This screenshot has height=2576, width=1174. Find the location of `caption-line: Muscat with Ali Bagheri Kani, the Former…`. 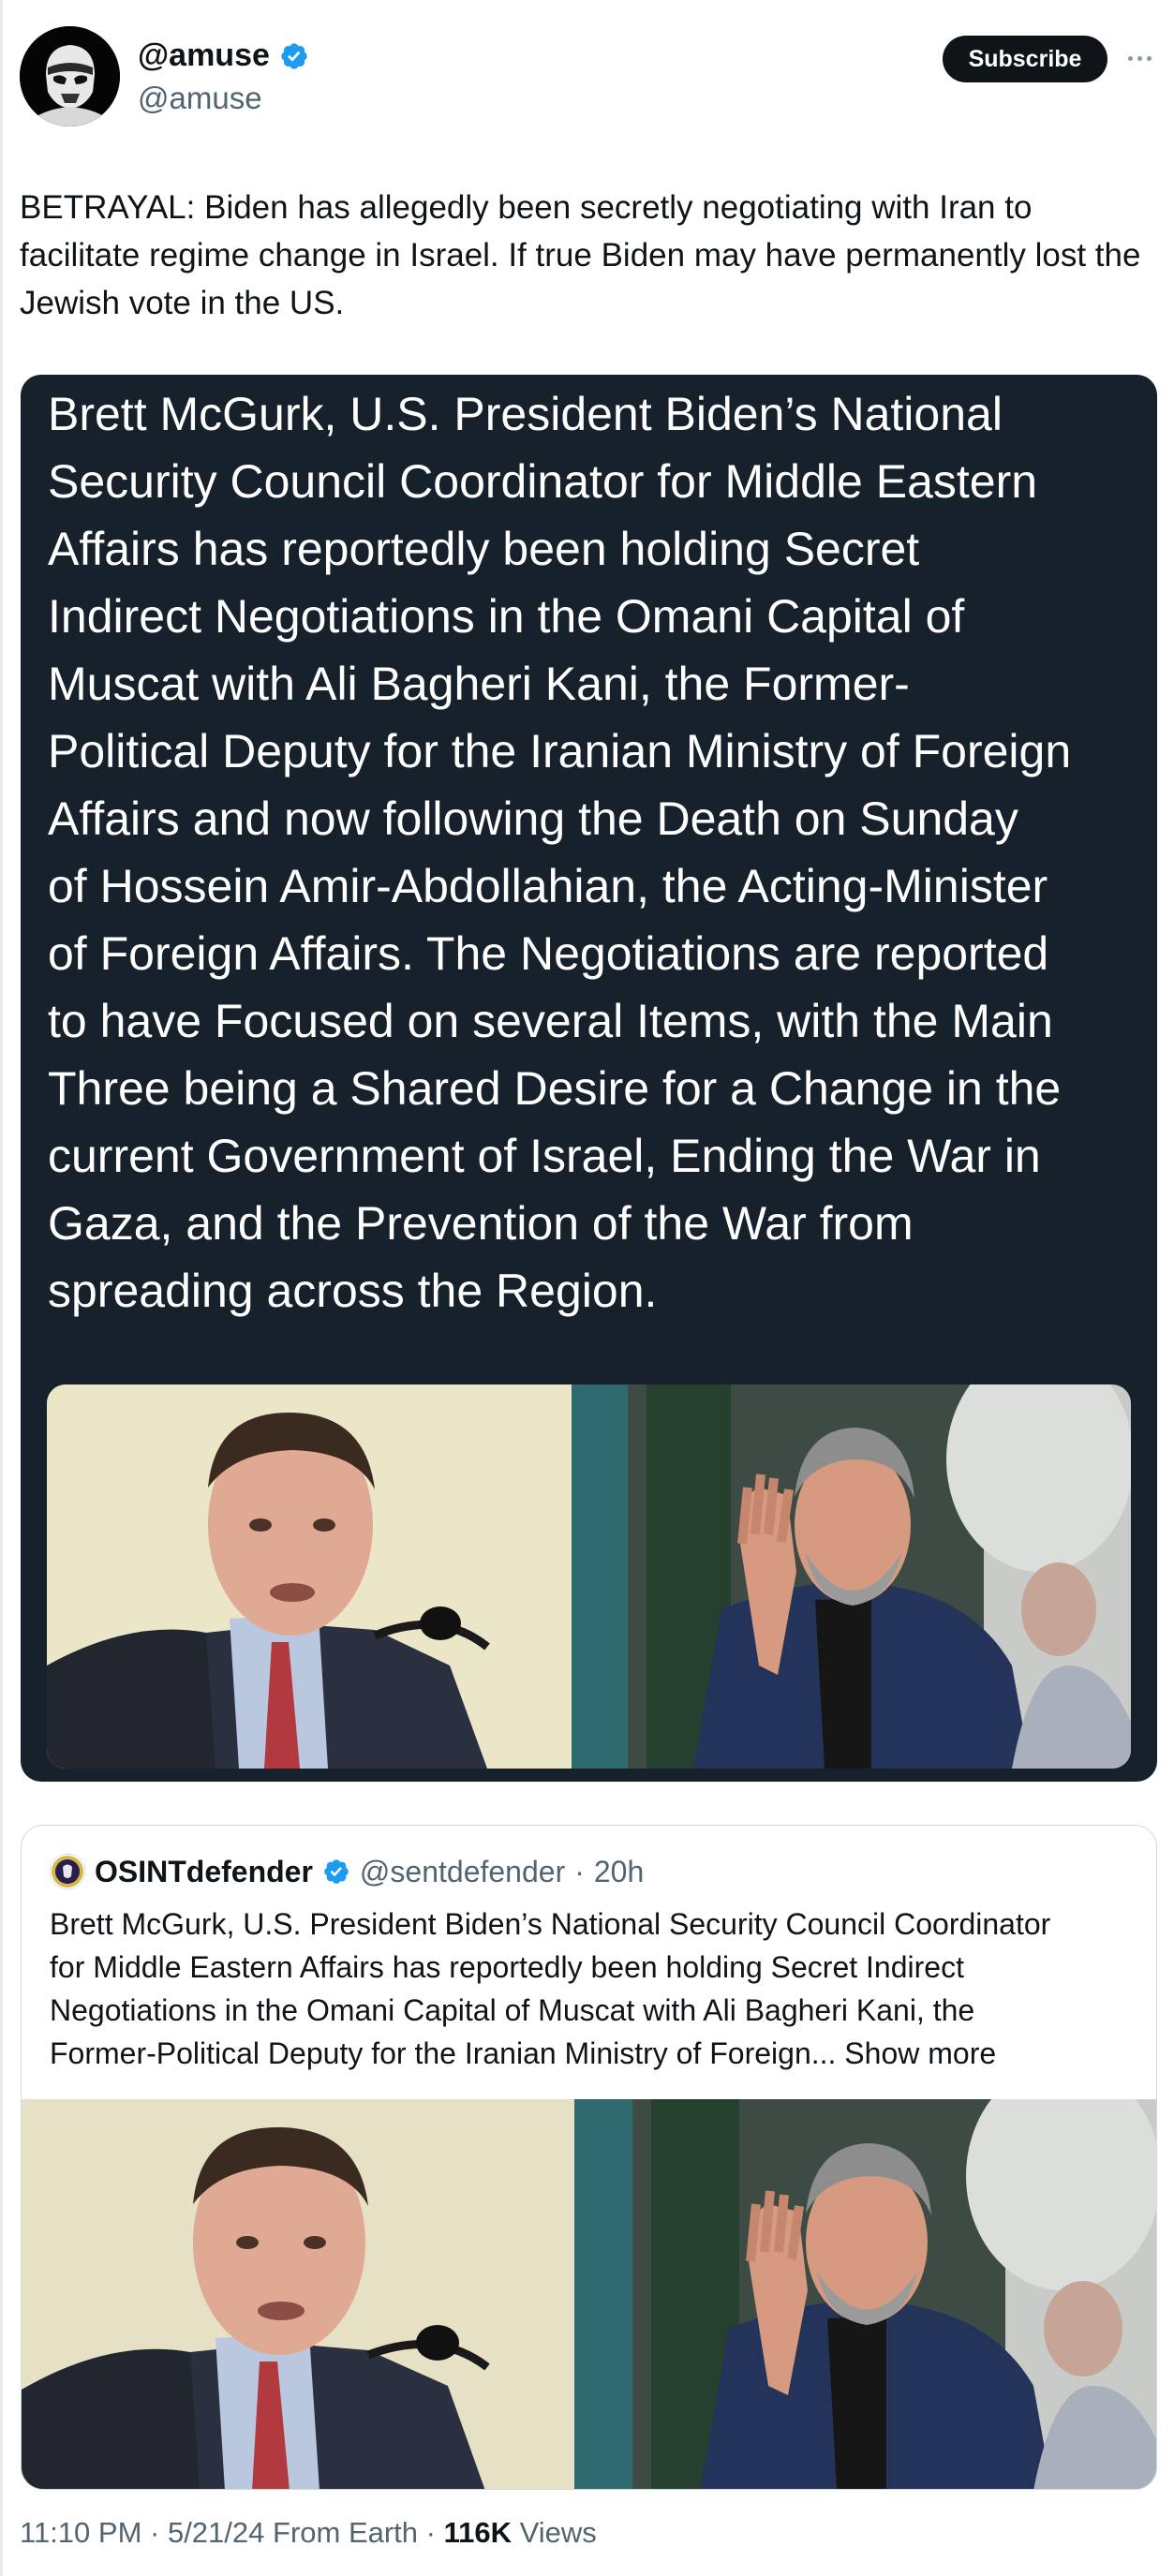

caption-line: Muscat with Ali Bagheri Kani, the Former… is located at coordinates (479, 684).